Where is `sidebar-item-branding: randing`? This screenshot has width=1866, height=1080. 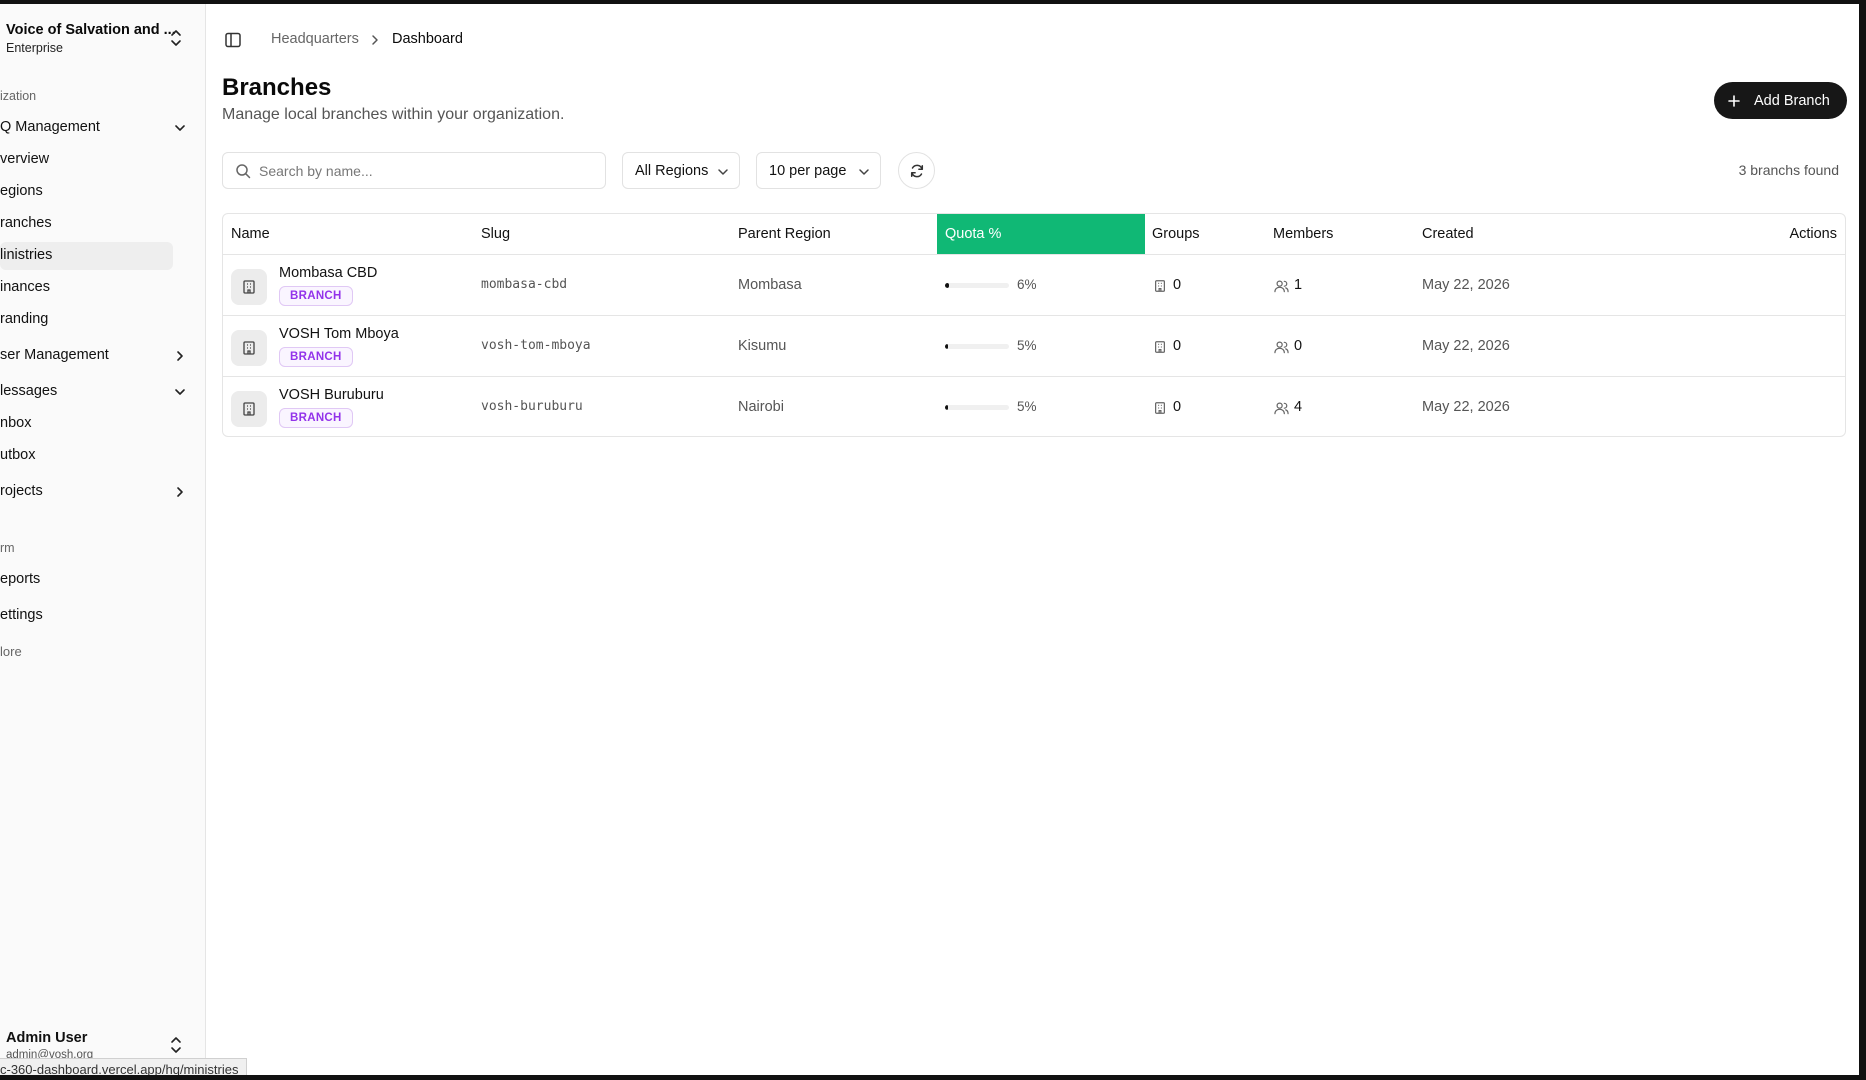 sidebar-item-branding: randing is located at coordinates (24, 319).